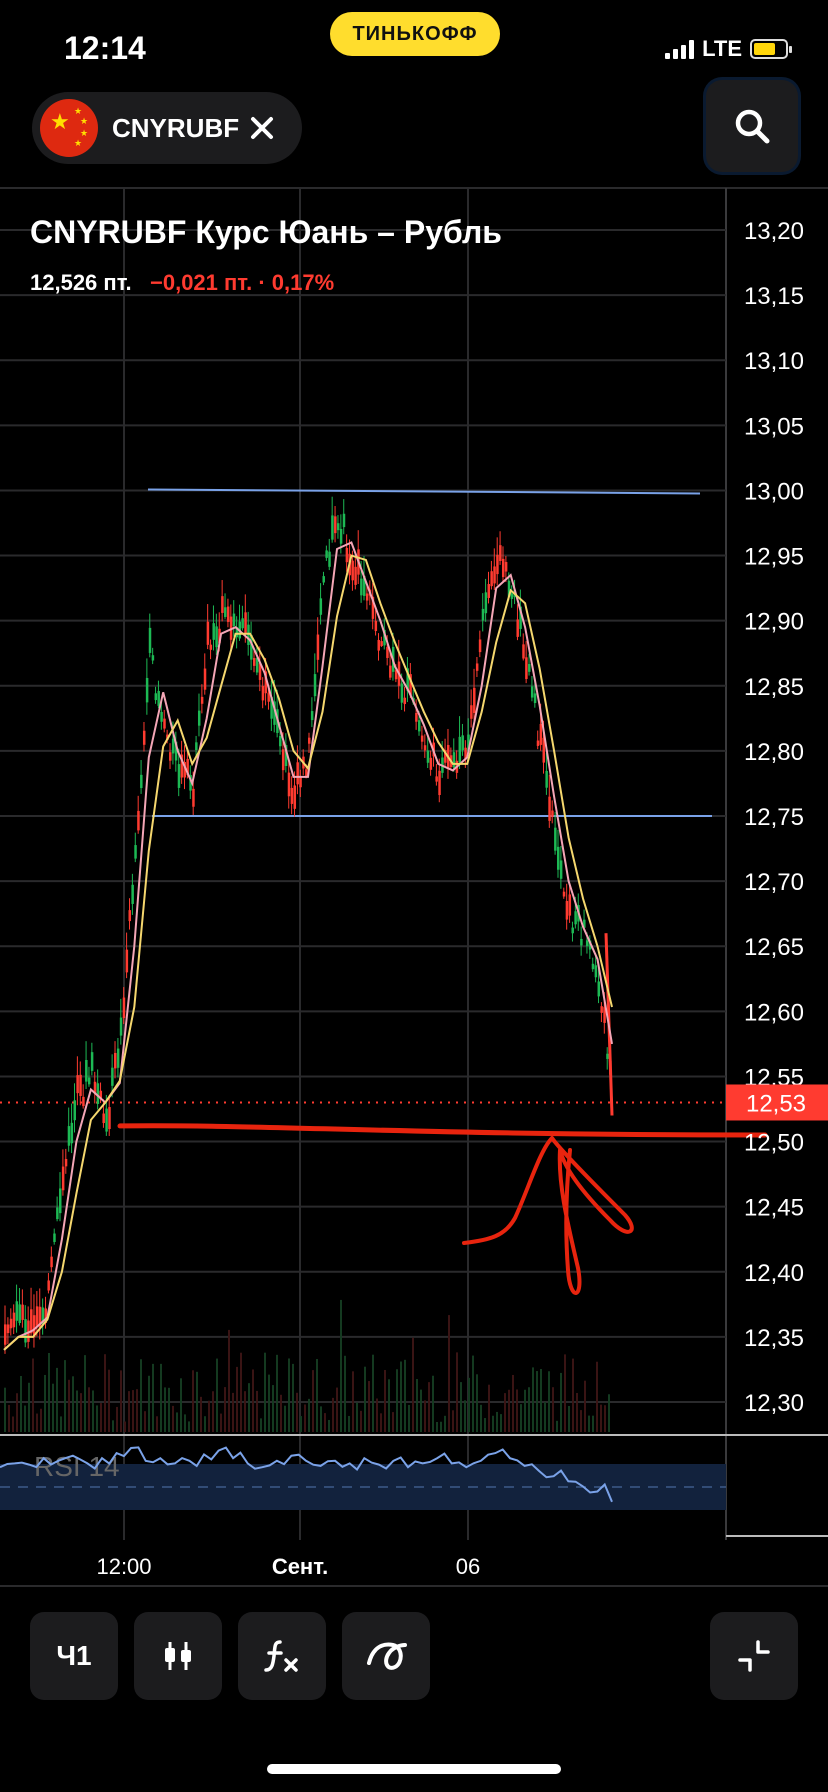 The width and height of the screenshot is (828, 1792). I want to click on drawing-button, so click(386, 1656).